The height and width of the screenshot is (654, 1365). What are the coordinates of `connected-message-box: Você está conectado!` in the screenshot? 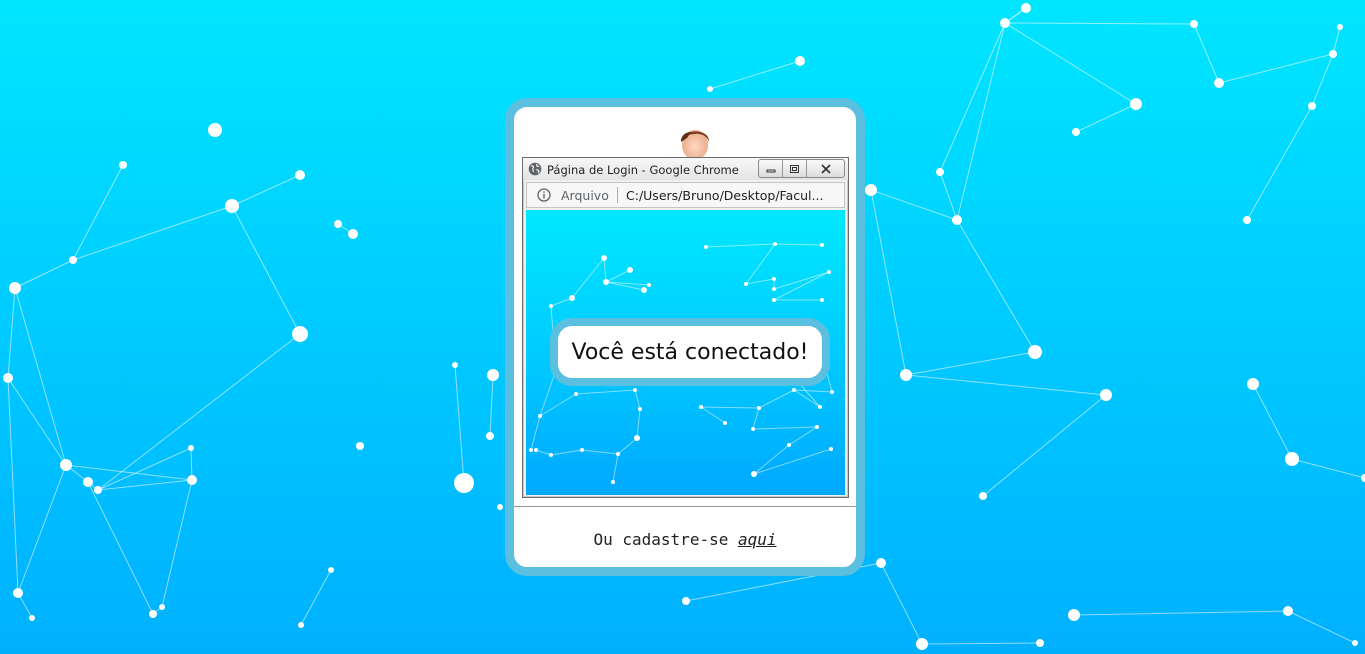 It's located at (690, 352).